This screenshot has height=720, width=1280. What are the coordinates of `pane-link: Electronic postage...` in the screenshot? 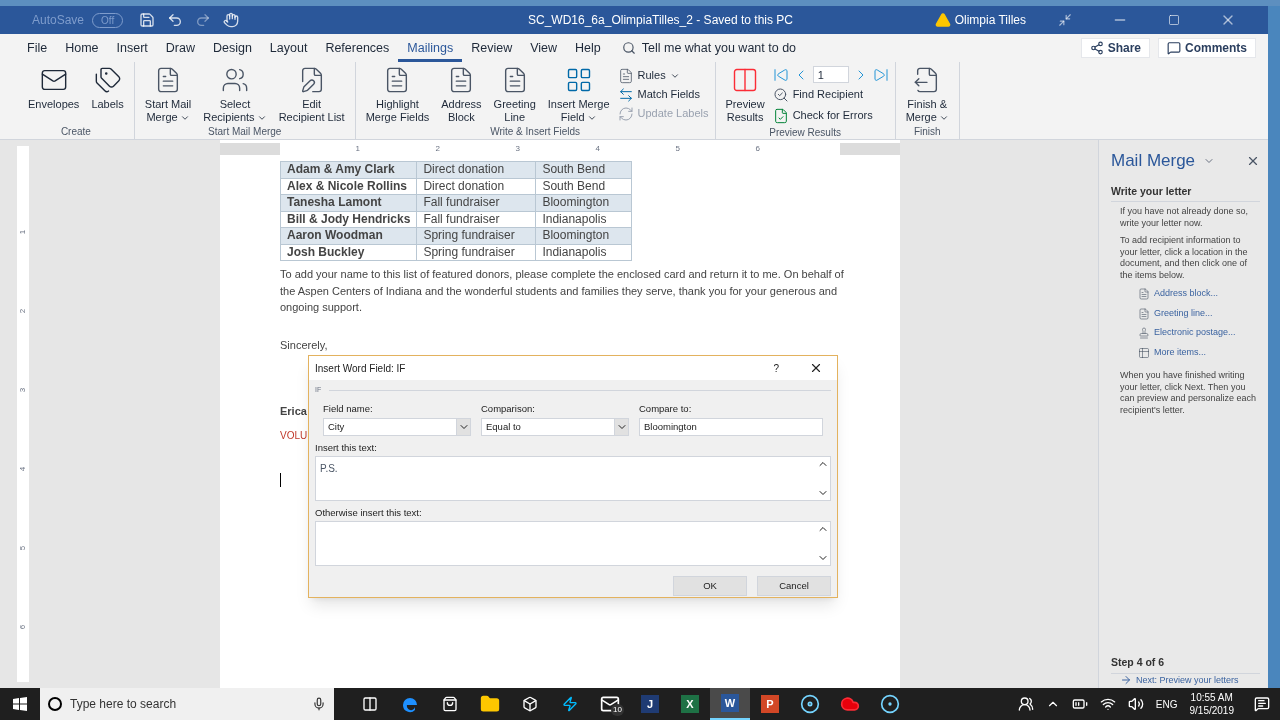 It's located at (1199, 333).